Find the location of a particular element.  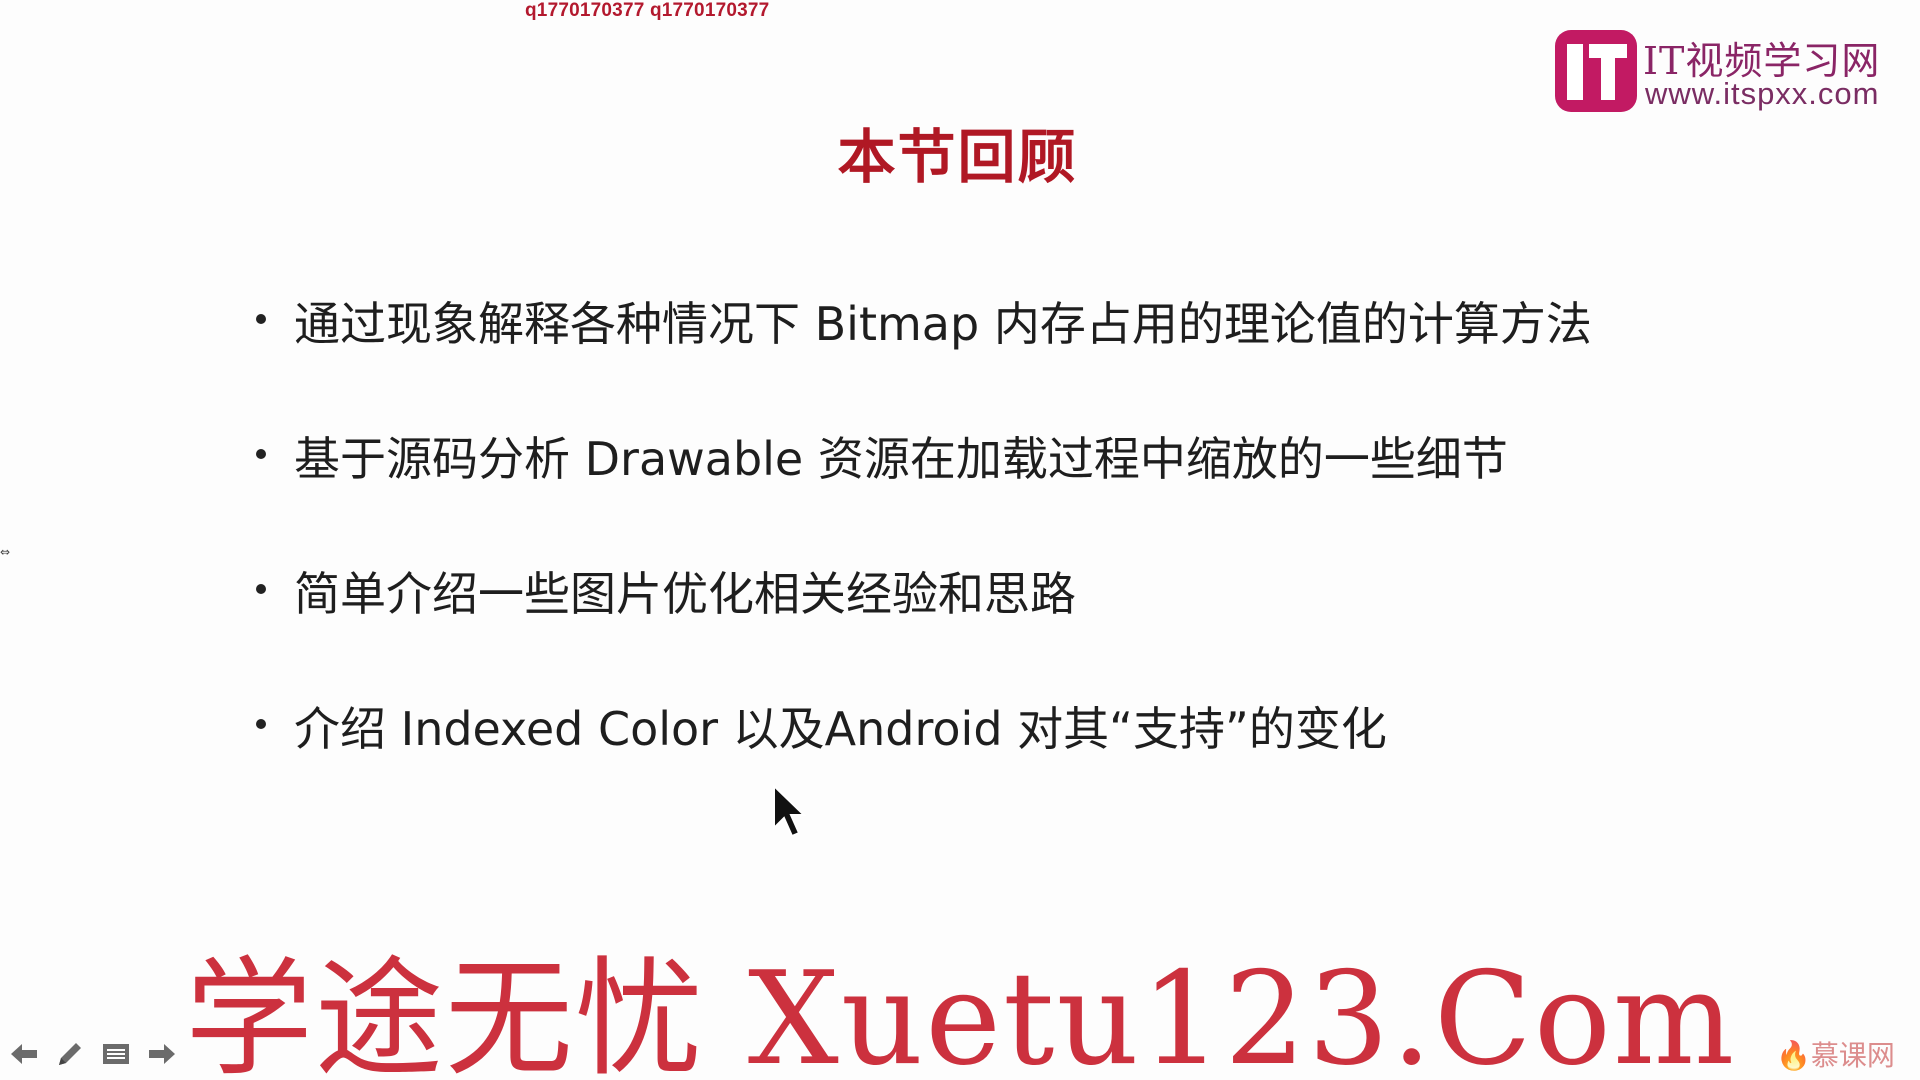

previous-slide-button is located at coordinates (24, 1054).